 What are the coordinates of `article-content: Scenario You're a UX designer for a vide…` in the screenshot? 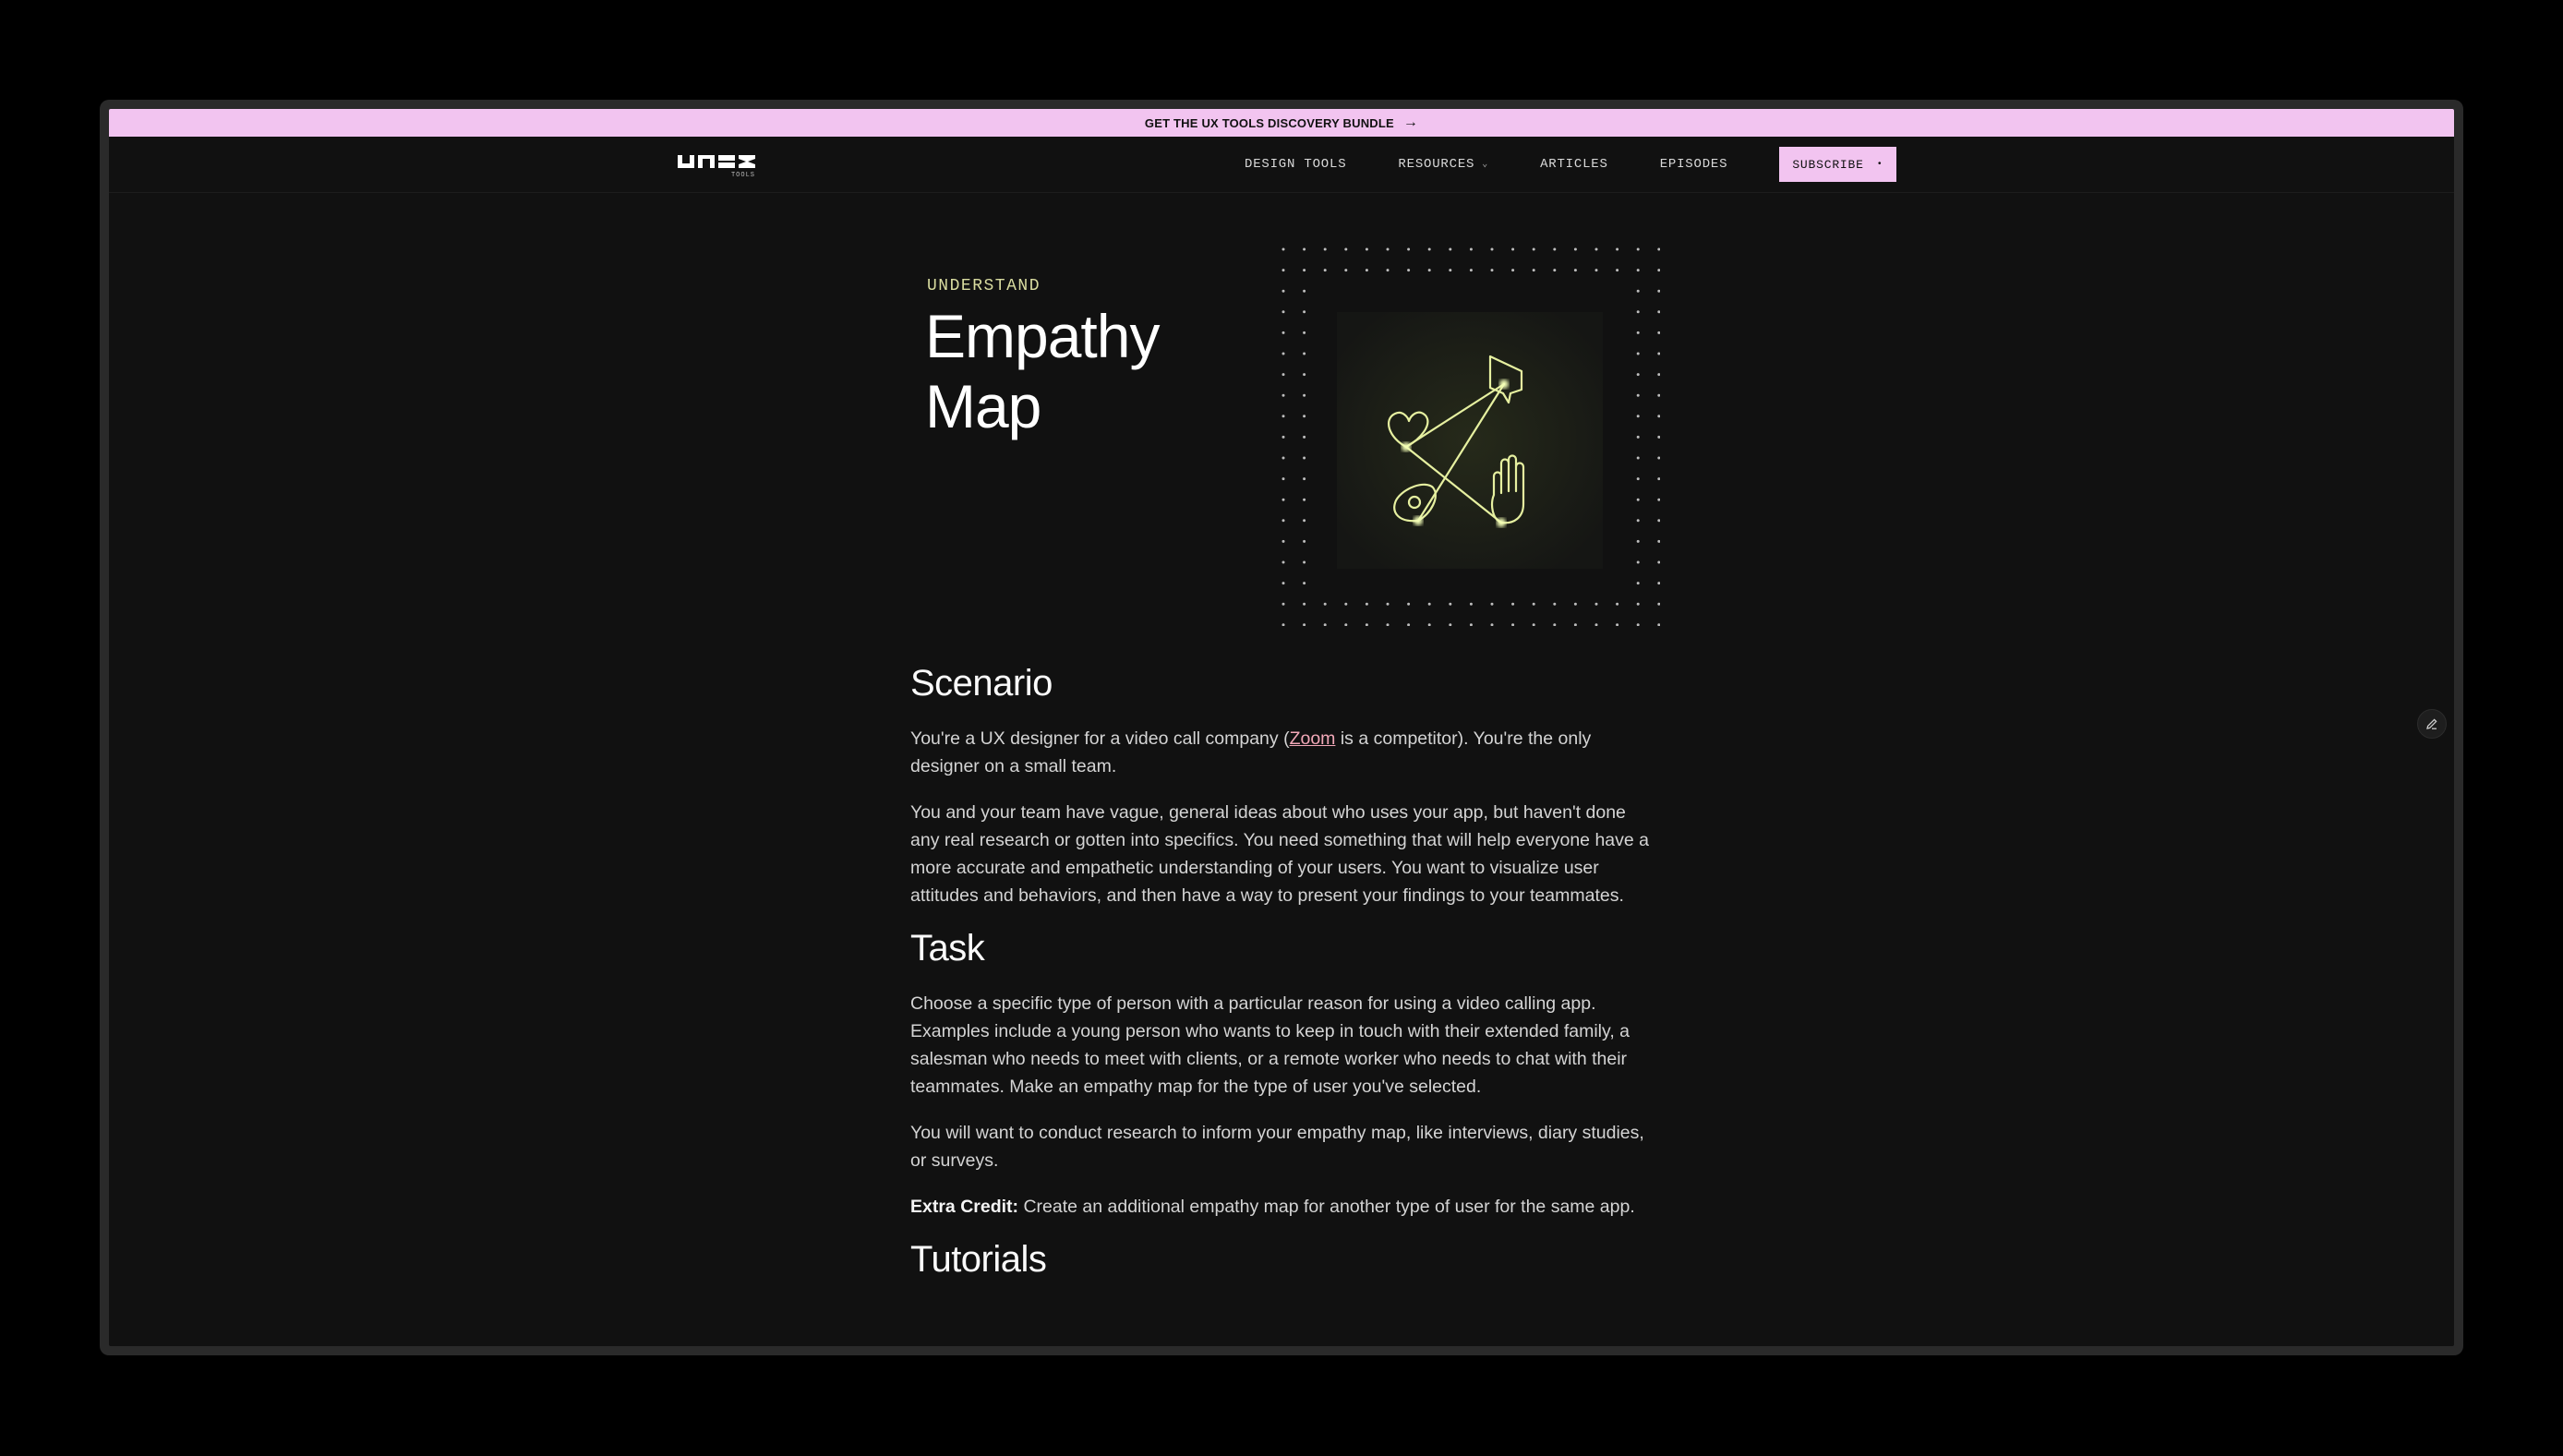 It's located at (1284, 982).